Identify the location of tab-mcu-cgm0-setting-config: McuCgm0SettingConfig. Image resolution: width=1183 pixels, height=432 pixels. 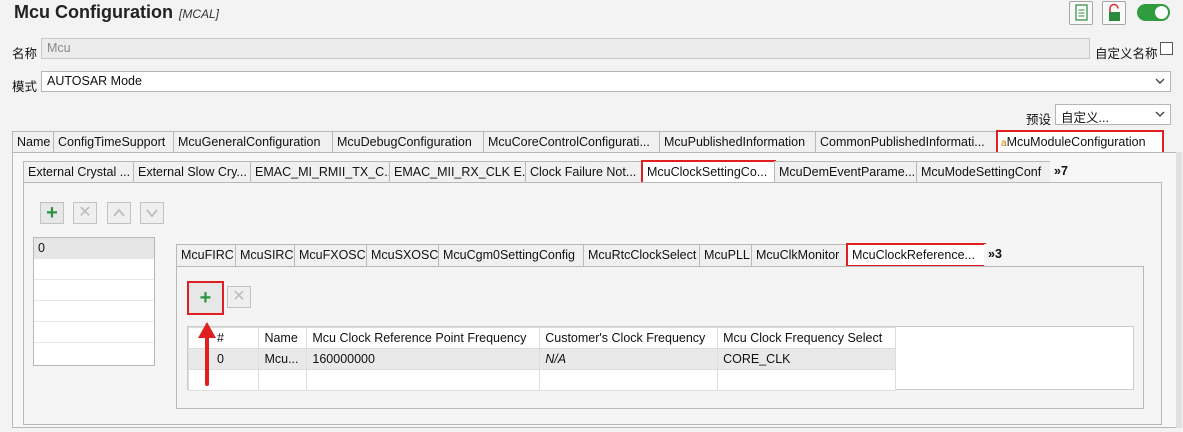
(511, 255).